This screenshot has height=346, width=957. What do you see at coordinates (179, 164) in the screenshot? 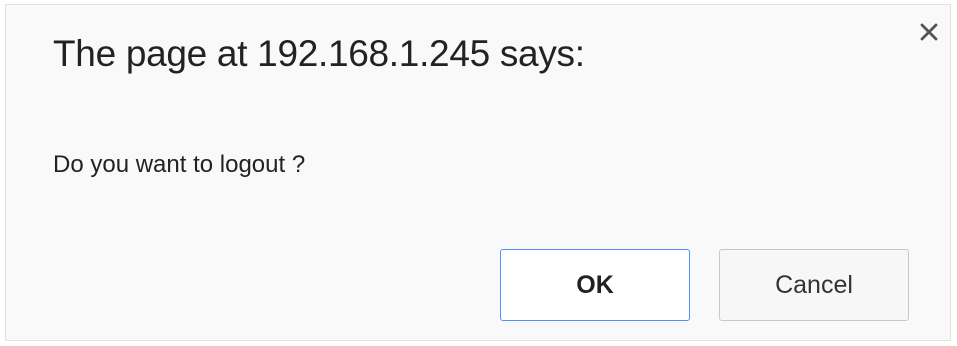
I see `dialog-message: Do you want to logout ?` at bounding box center [179, 164].